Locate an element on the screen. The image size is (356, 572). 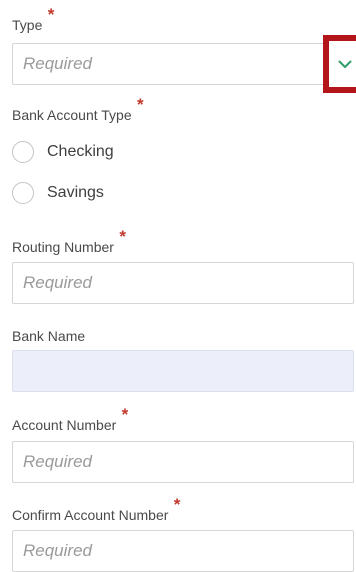
type-input: Required is located at coordinates (183, 64).